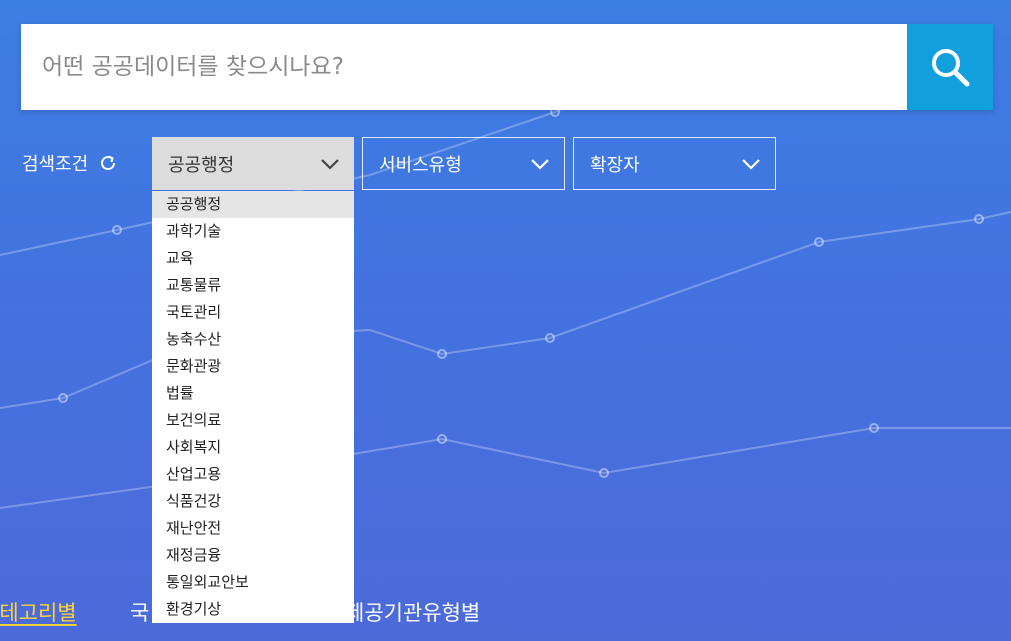 The image size is (1011, 641). Describe the element at coordinates (253, 339) in the screenshot. I see `dropdown-option: 농축수산` at that location.